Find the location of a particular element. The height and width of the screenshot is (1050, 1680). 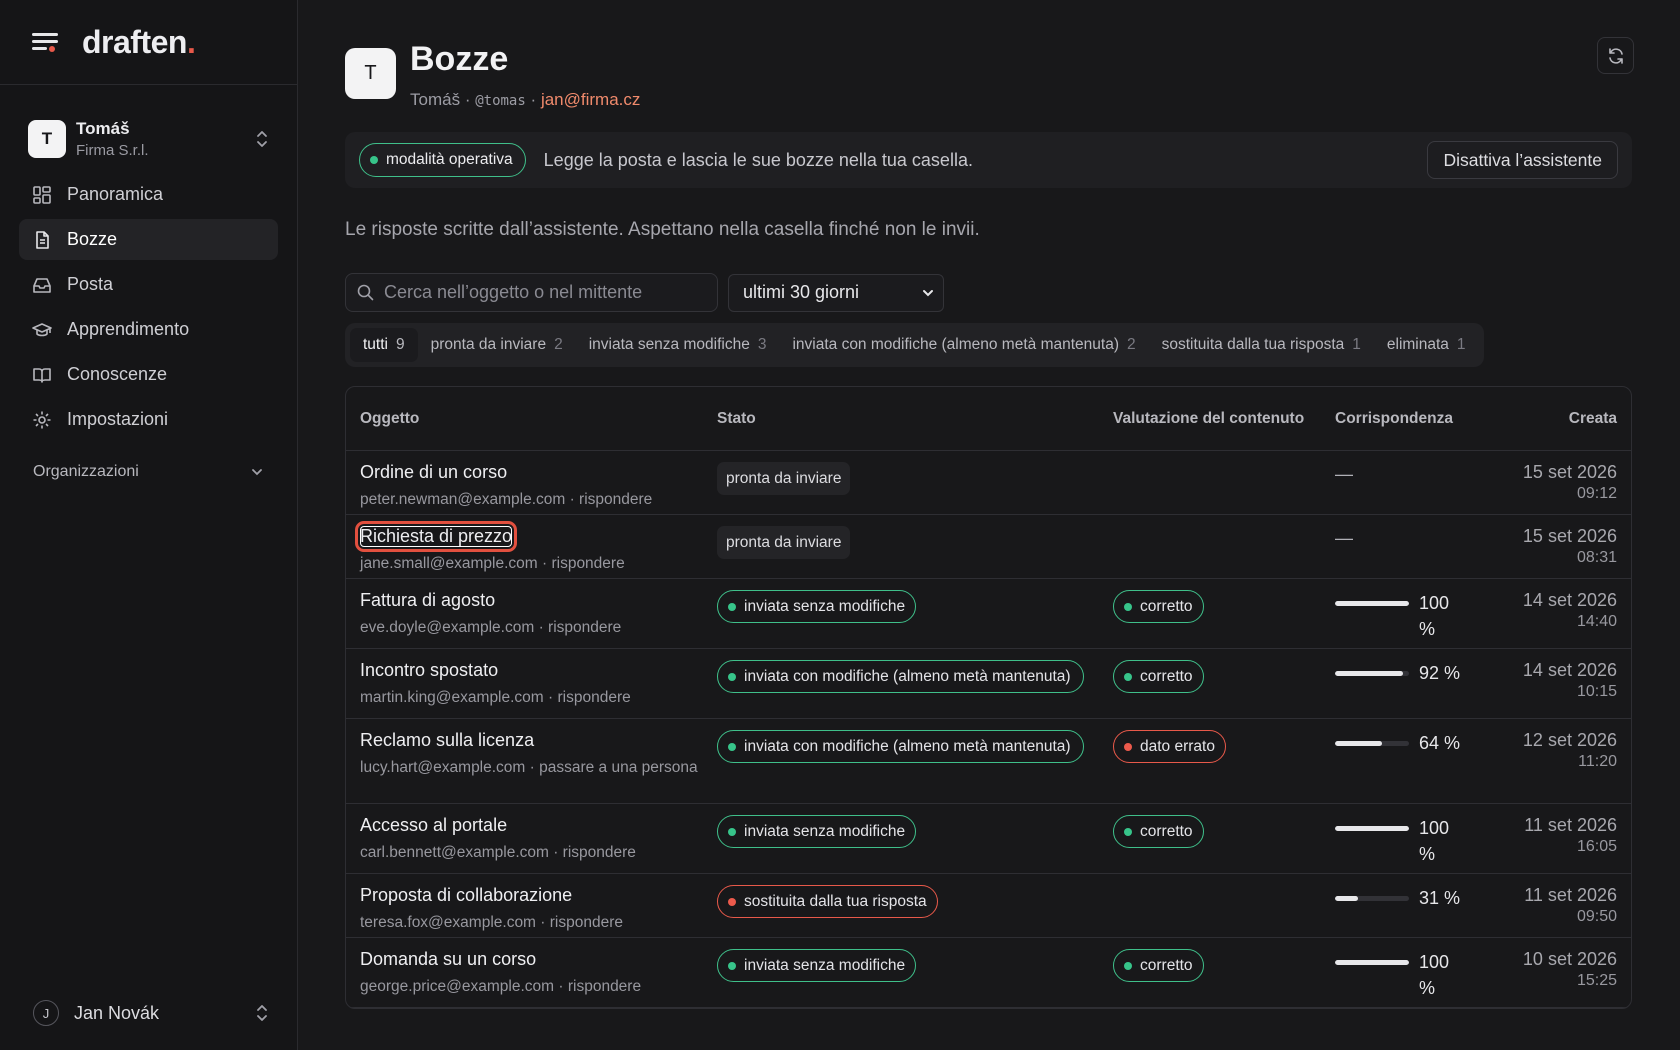

created-time: 14:40 is located at coordinates (1596, 621).